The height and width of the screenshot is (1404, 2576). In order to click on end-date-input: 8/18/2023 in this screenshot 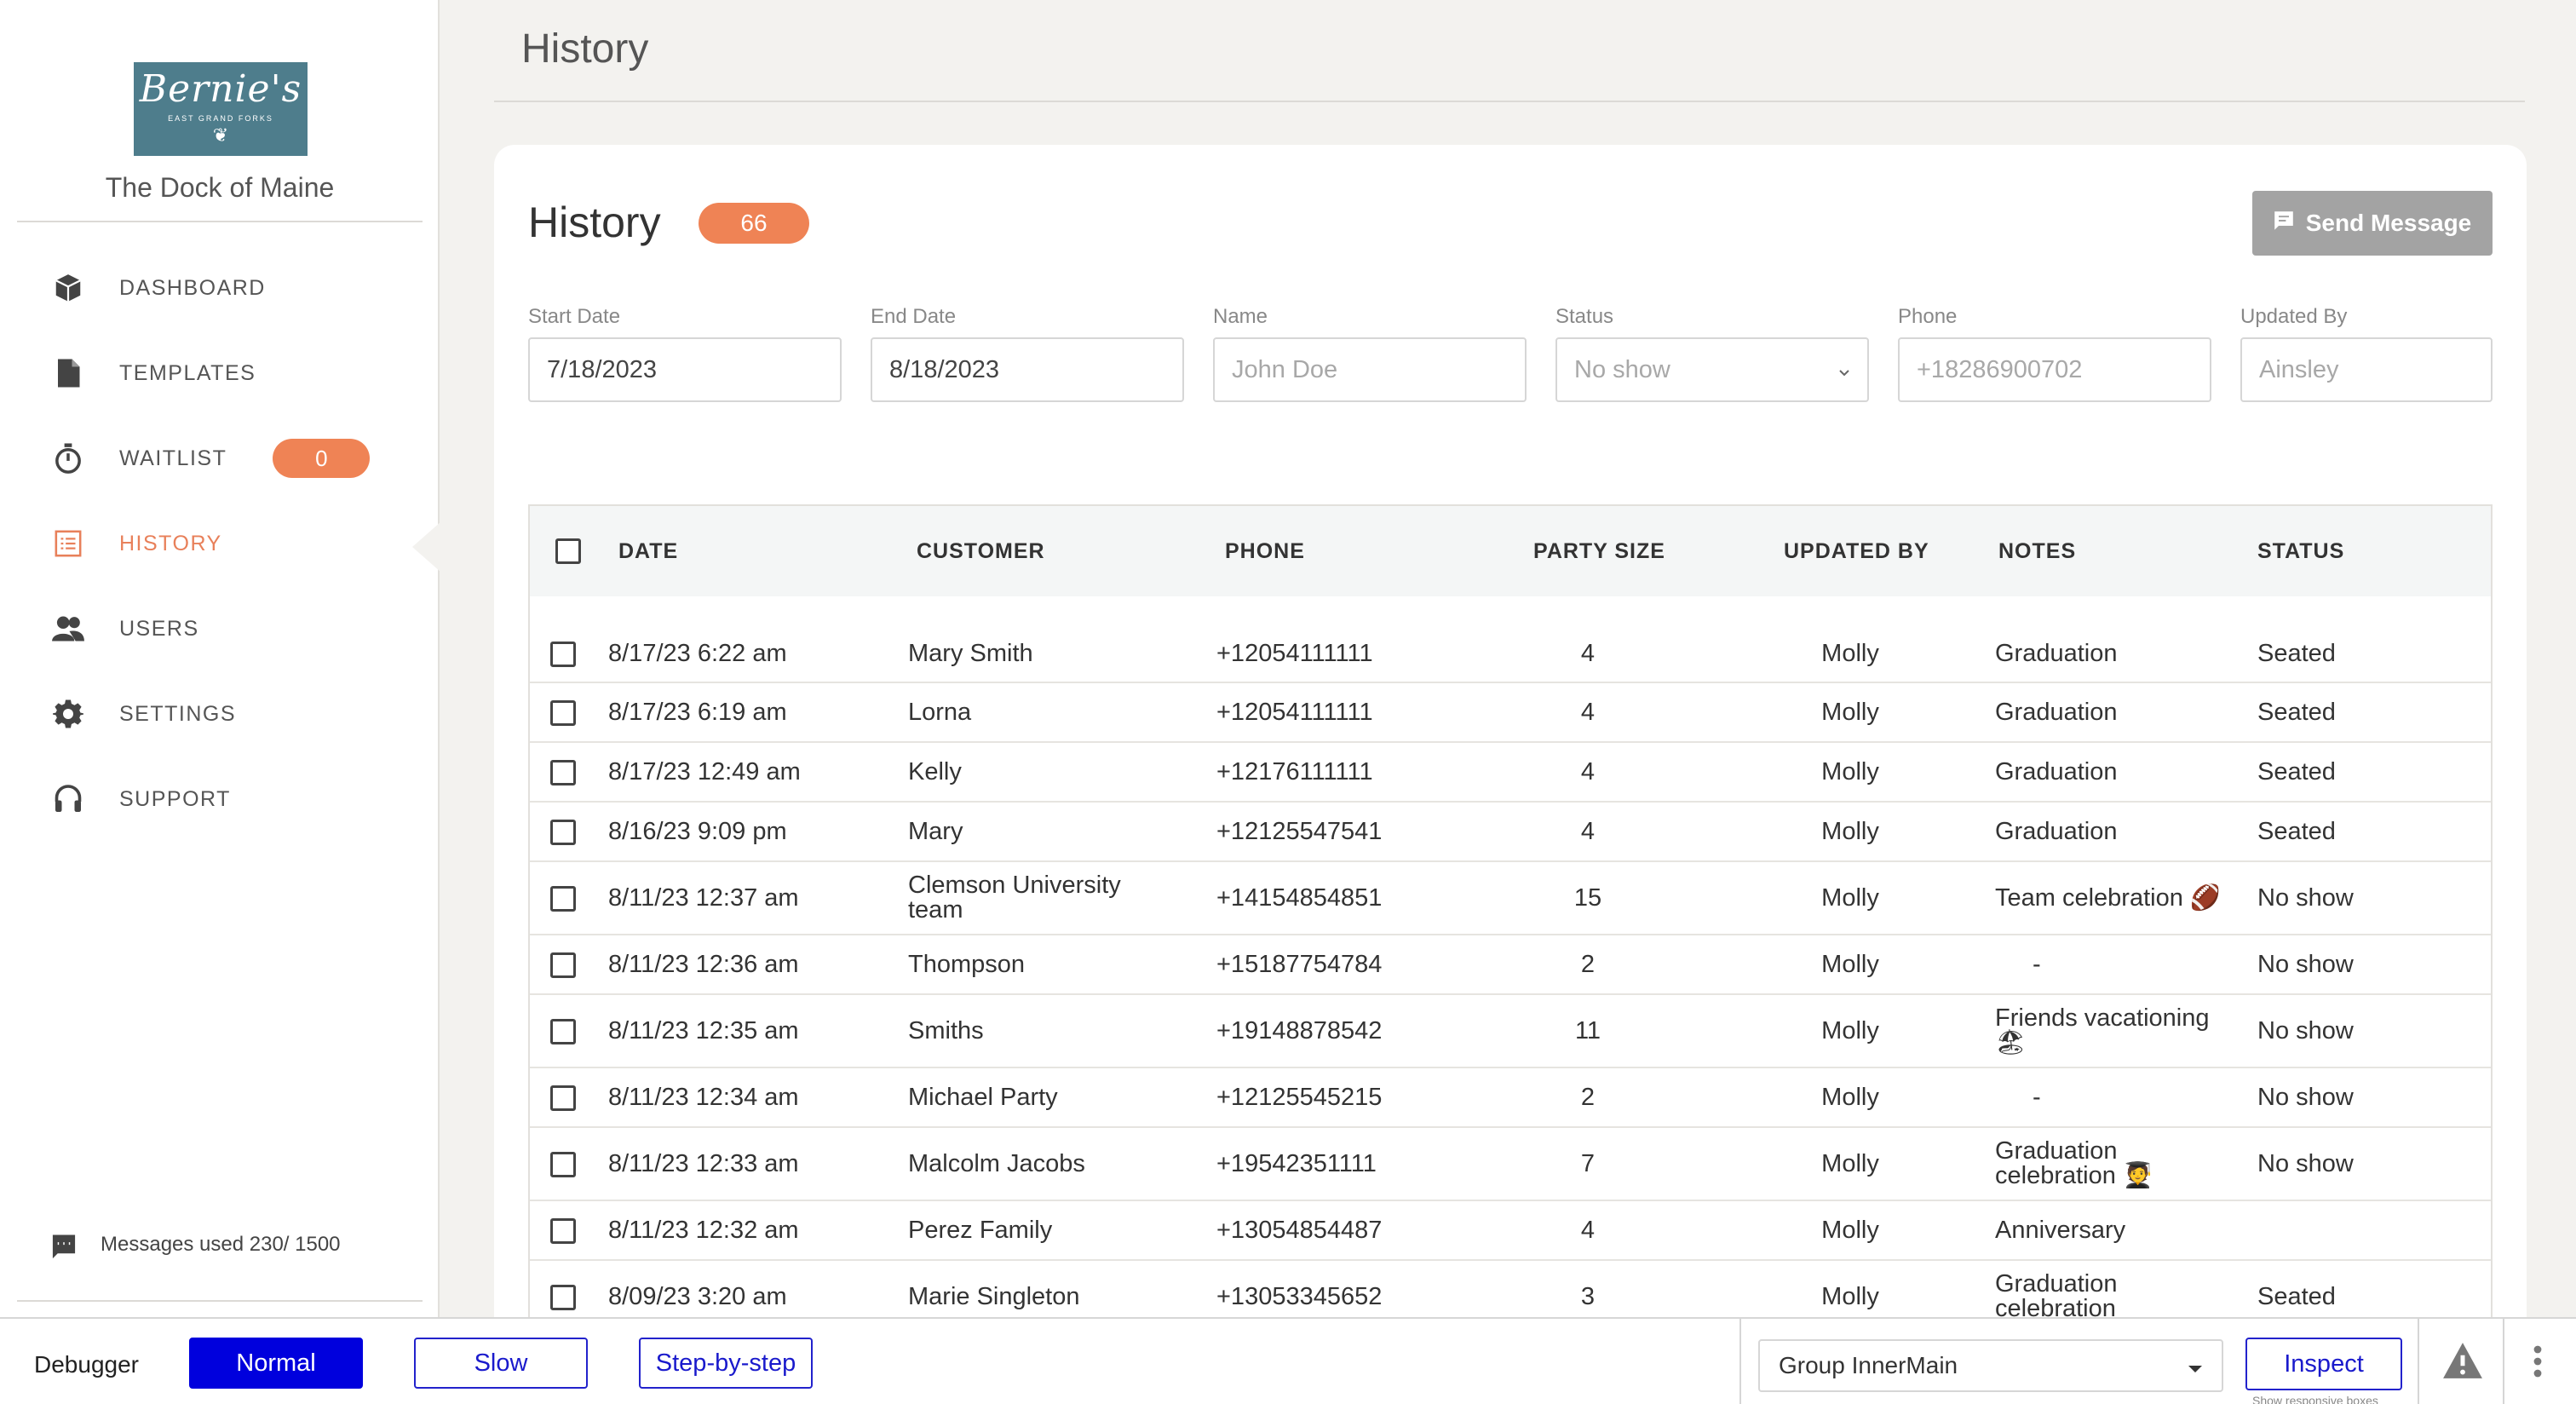, I will do `click(1028, 369)`.